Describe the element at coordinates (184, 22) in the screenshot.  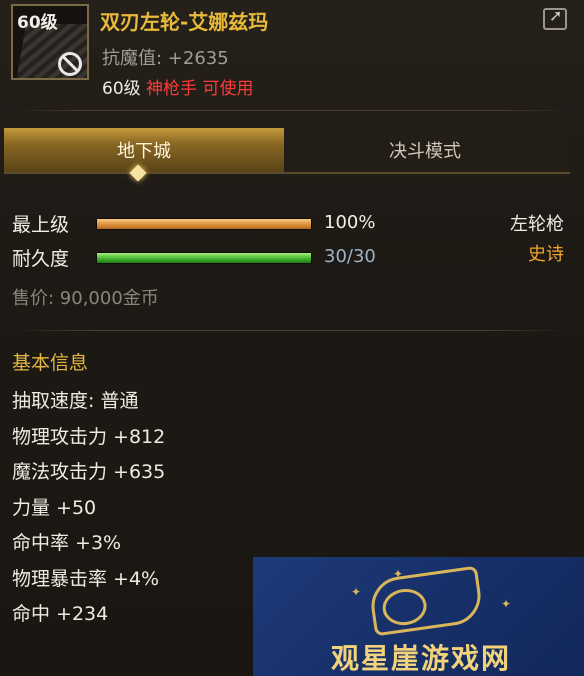
I see `item-name: 双刃左轮-艾娜兹玛` at that location.